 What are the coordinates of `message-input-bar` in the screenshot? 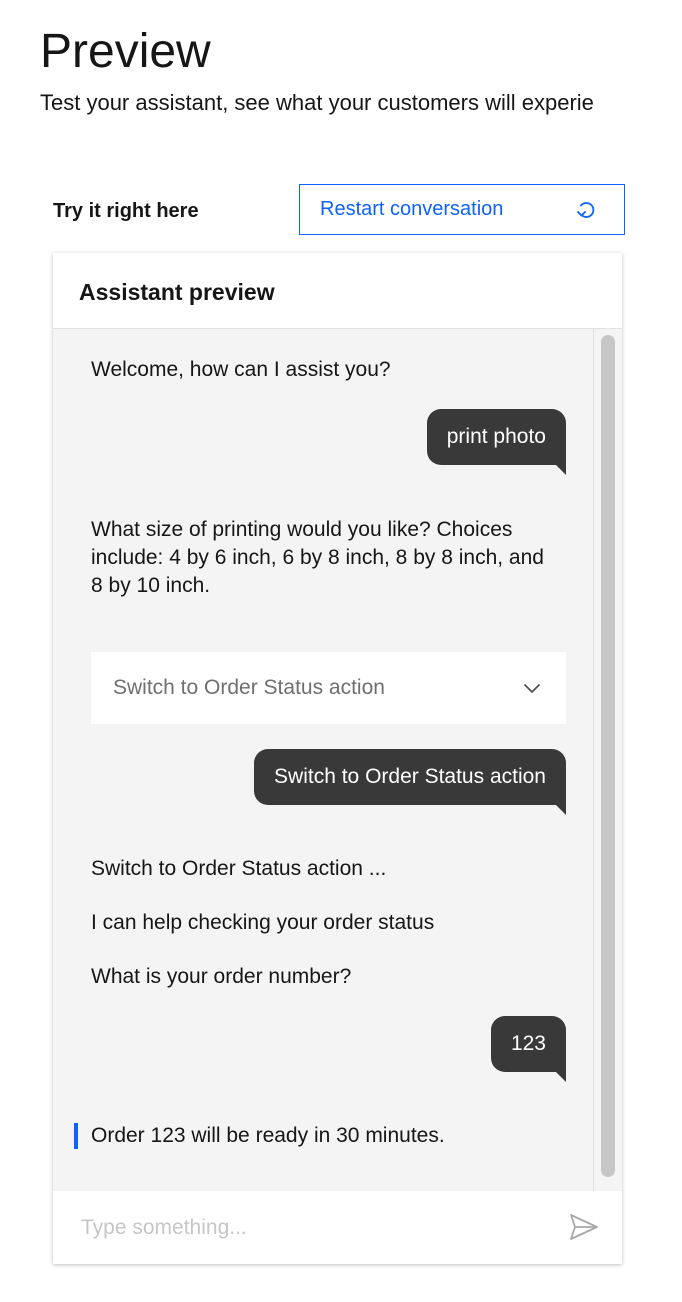 It's located at (337, 1227).